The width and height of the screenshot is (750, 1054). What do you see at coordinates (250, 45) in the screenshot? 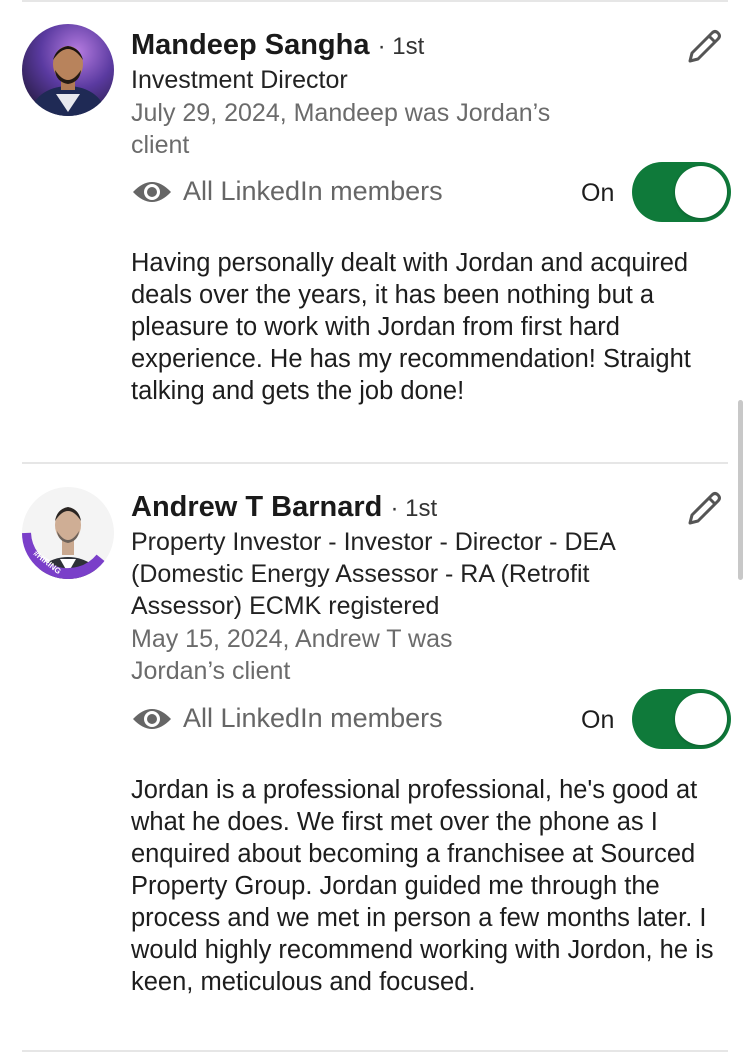
I see `recommender-name: Mandeep Sangha` at bounding box center [250, 45].